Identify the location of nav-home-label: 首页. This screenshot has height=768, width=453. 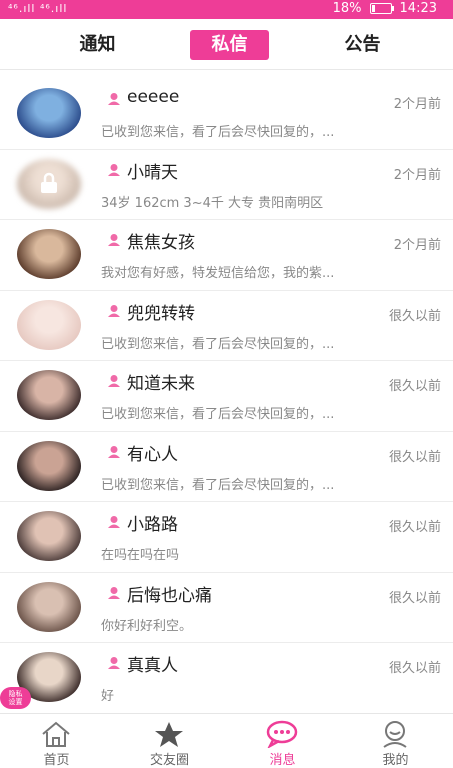
(56, 760).